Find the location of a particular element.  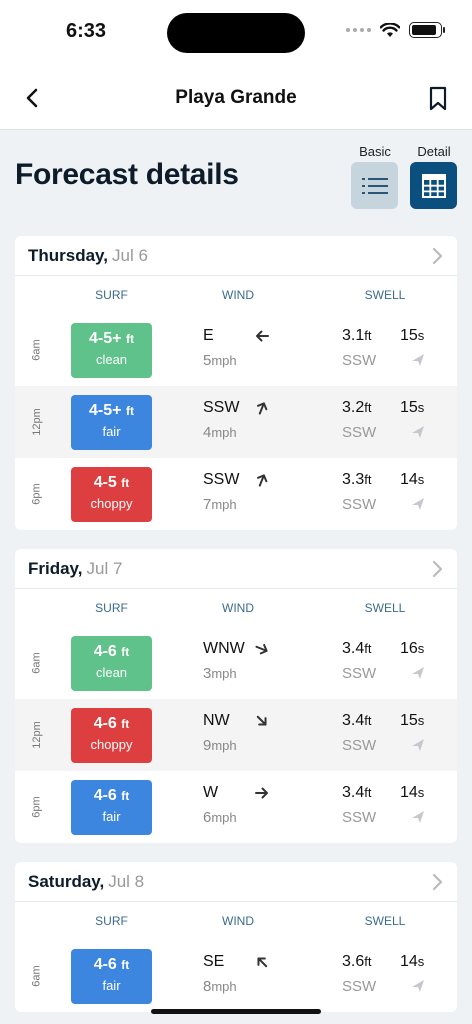

forecast-row: 6am 4-6 ft clean WNW 3mph 3.4ft SSW 16s is located at coordinates (236, 663).